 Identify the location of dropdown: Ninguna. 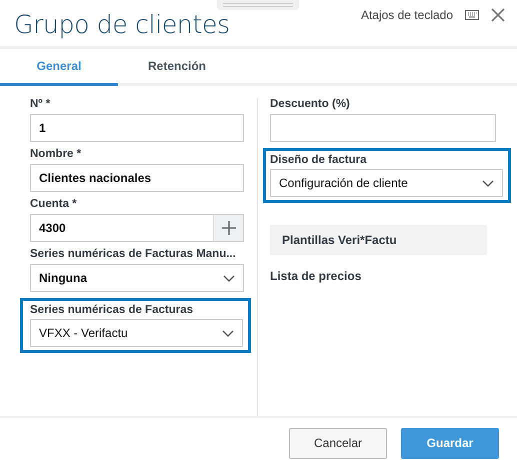
(137, 278).